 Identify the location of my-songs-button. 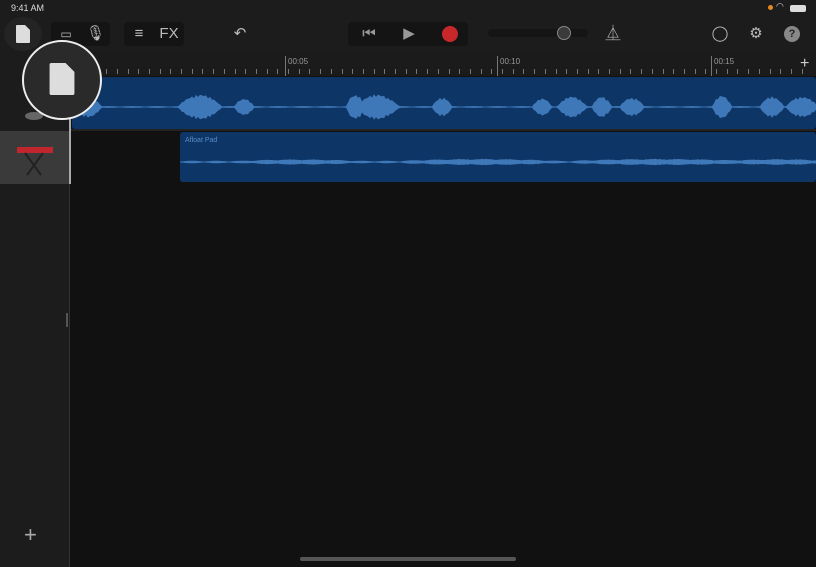
(23, 34).